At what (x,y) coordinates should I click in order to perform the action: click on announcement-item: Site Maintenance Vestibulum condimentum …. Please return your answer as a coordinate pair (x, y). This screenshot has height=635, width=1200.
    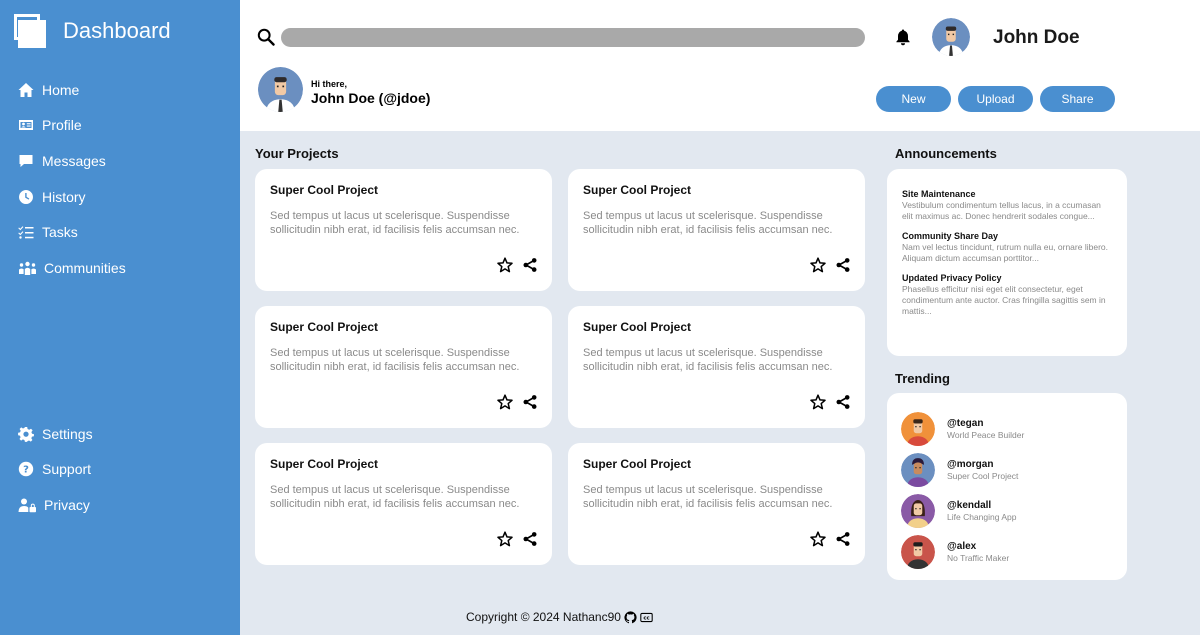
    Looking at the image, I should click on (1007, 205).